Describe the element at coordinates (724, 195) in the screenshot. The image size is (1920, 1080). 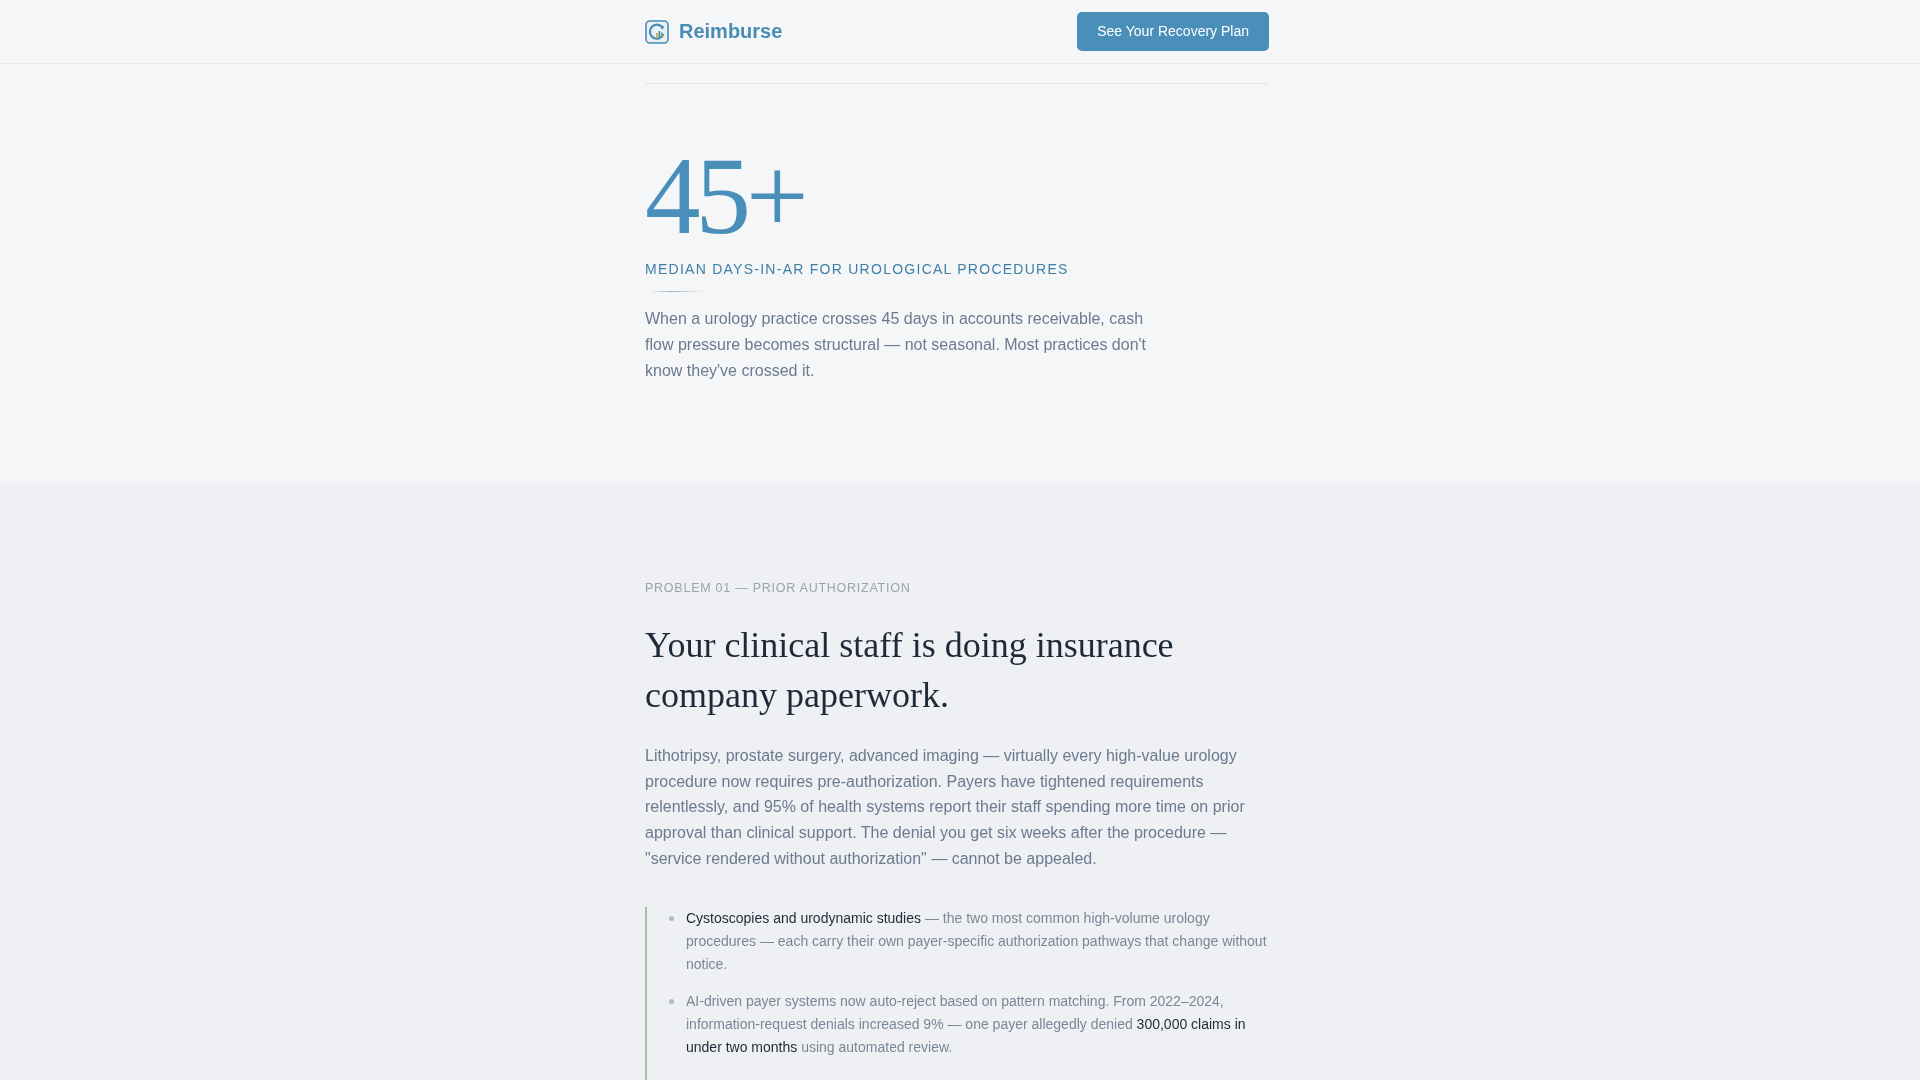
I see `stat-value: 45+` at that location.